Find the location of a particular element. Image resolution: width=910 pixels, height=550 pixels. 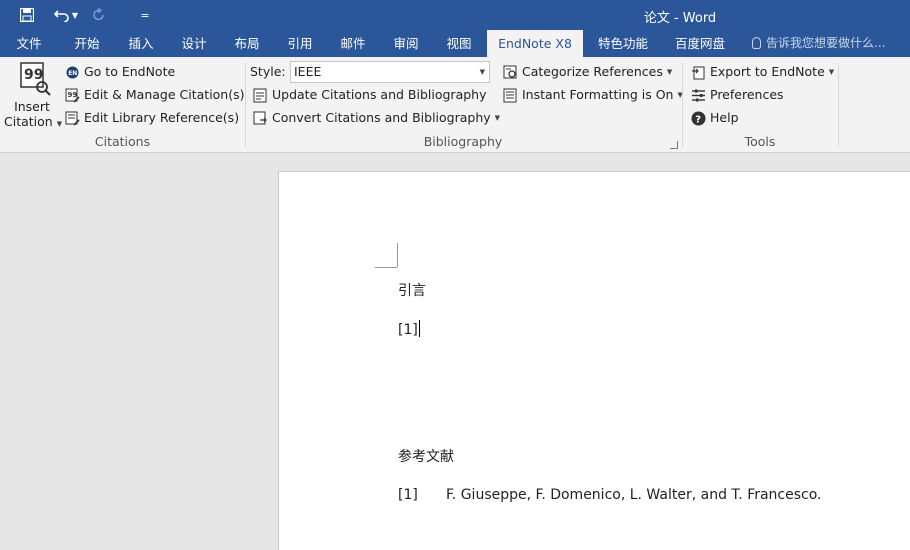

update-citations-icon is located at coordinates (260, 95).